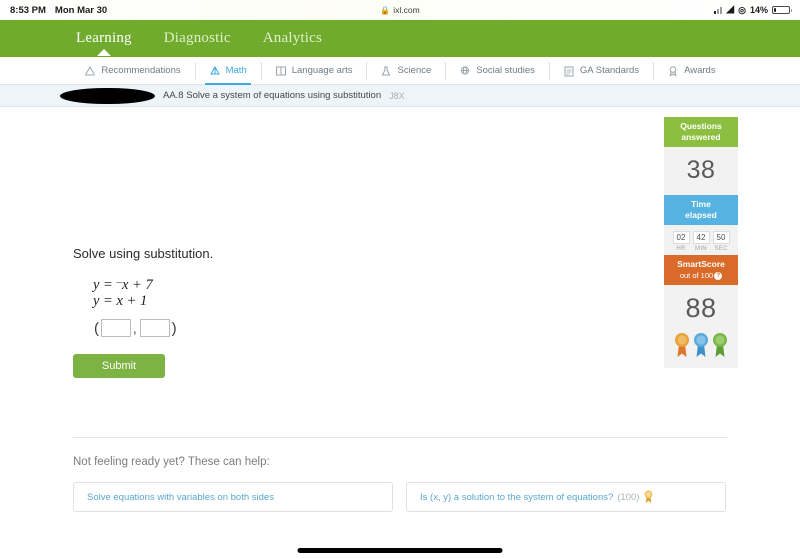 The width and height of the screenshot is (800, 559). What do you see at coordinates (137, 285) in the screenshot?
I see `equation-1-rest: x + 7` at bounding box center [137, 285].